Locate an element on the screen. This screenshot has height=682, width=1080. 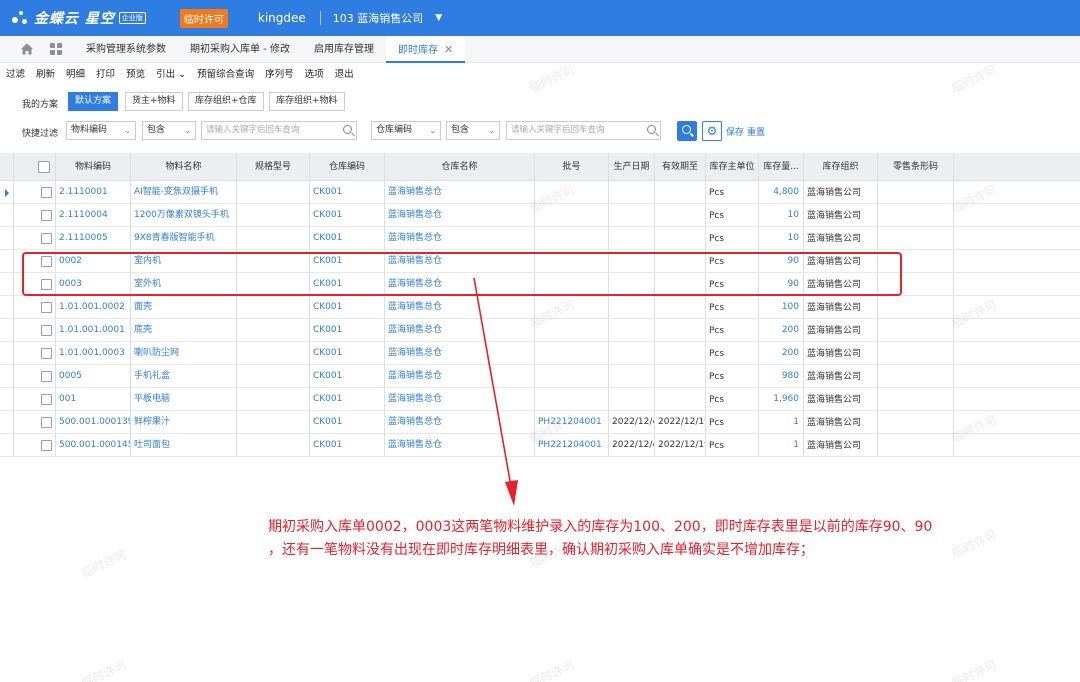
col-header: 批号 is located at coordinates (572, 166).